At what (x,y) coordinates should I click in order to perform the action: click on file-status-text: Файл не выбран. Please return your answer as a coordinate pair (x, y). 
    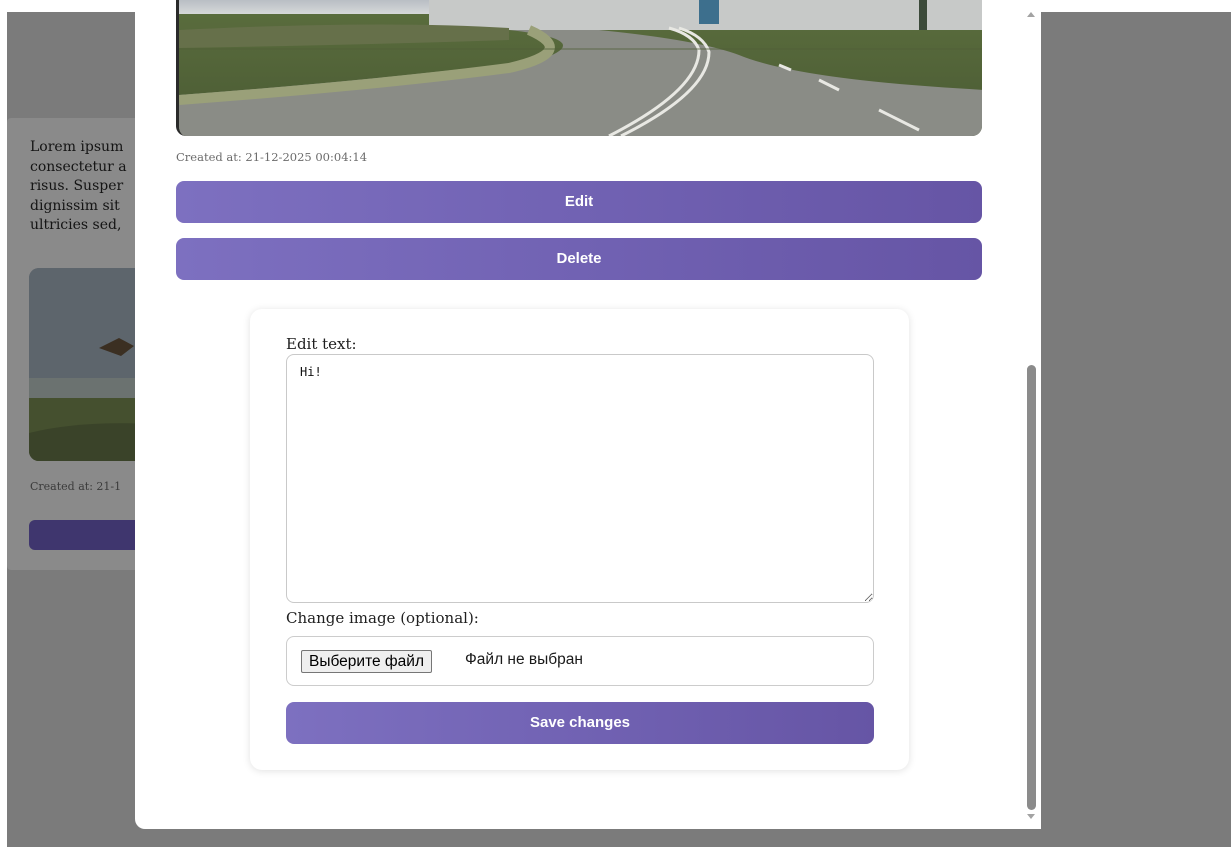
    Looking at the image, I should click on (524, 659).